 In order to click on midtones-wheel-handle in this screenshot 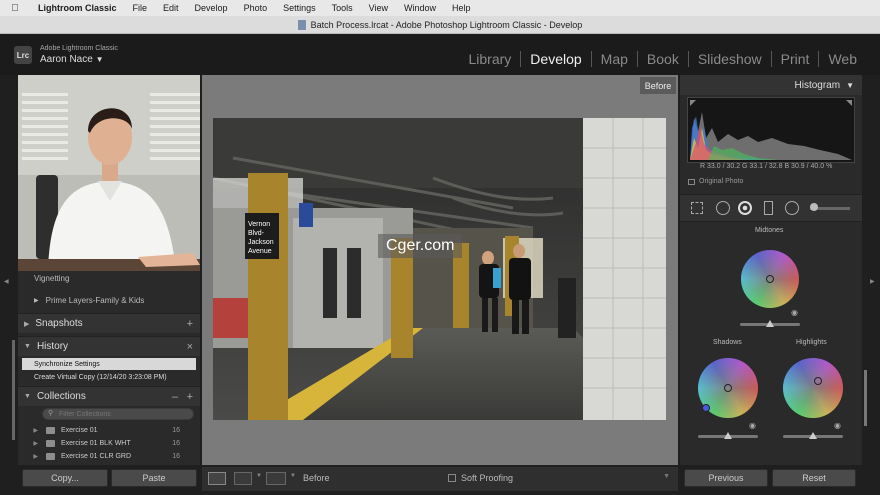, I will do `click(770, 279)`.